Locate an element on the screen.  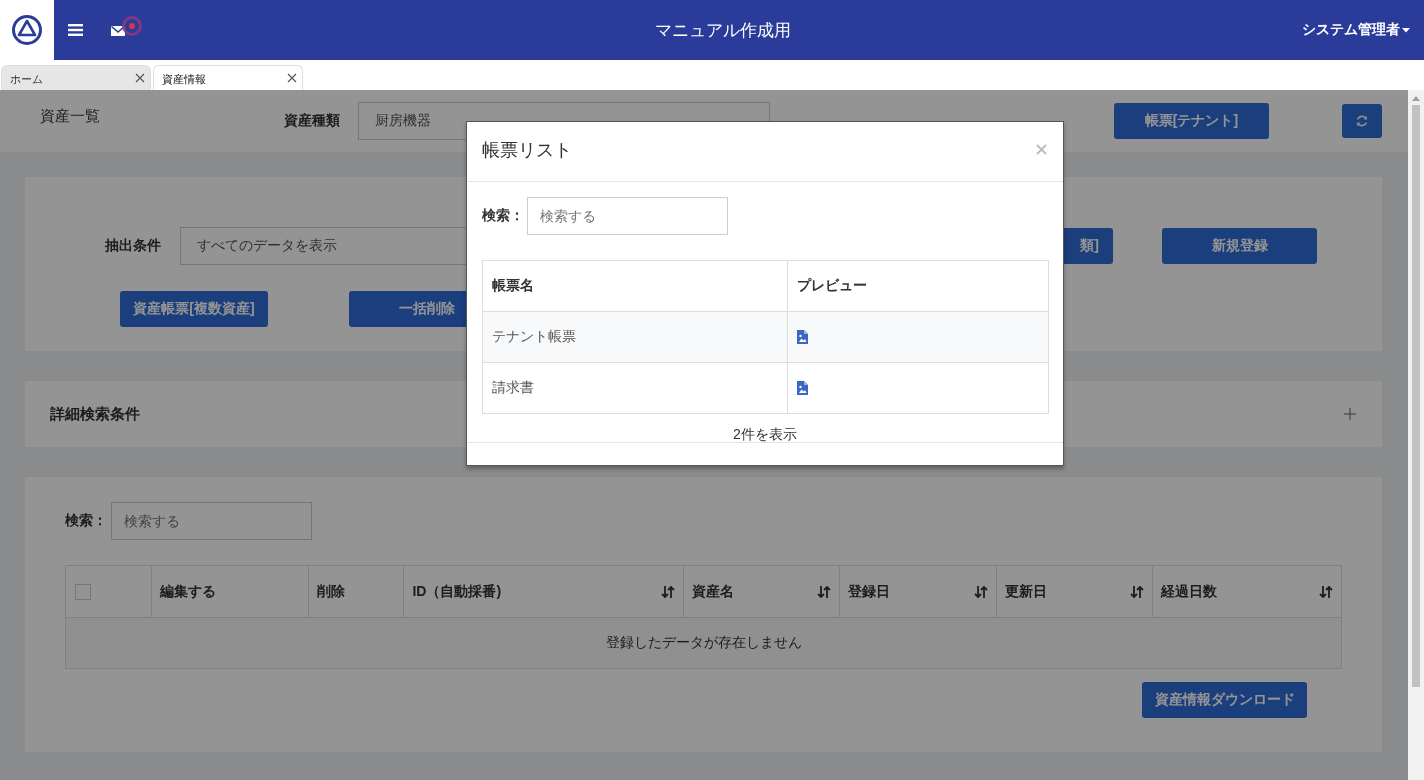
column-header: プレビュー is located at coordinates (832, 285).